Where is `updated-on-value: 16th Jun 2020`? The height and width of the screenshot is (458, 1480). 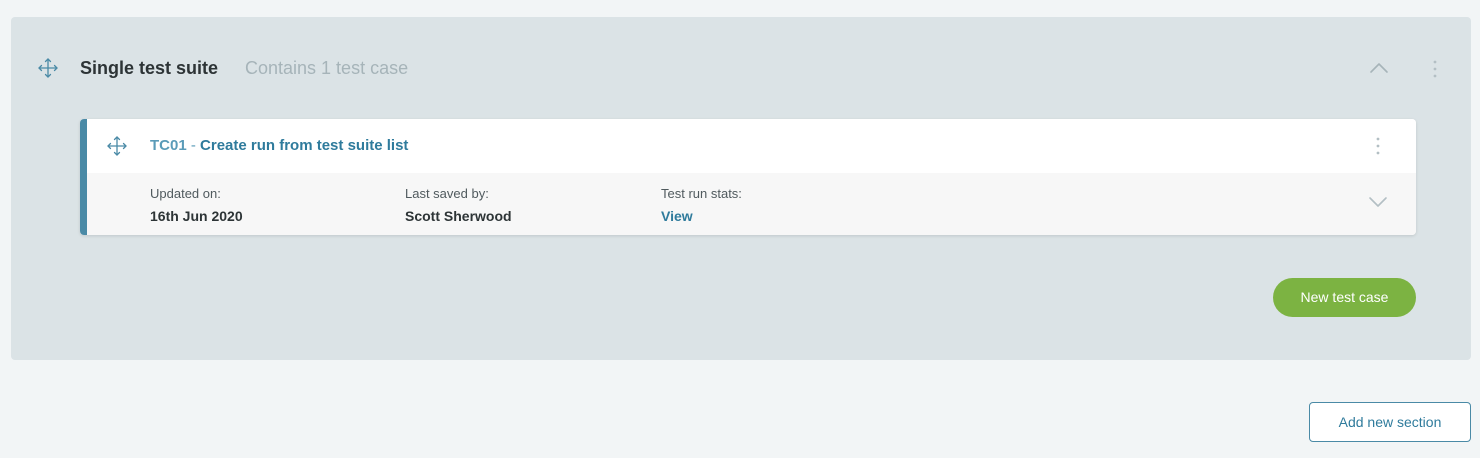 updated-on-value: 16th Jun 2020 is located at coordinates (196, 216).